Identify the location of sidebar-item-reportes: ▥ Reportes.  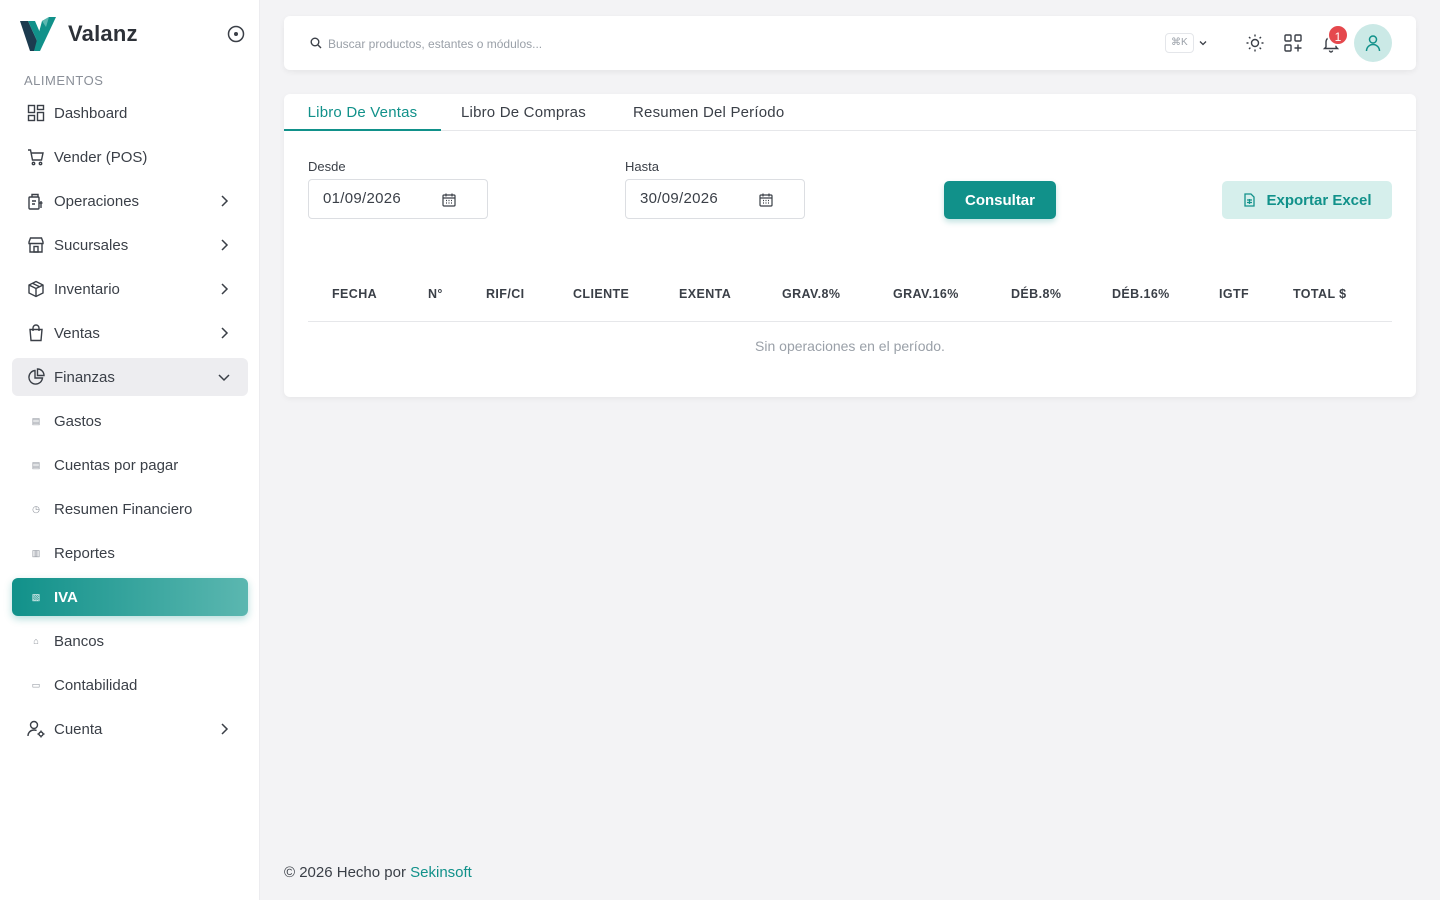
(130, 553).